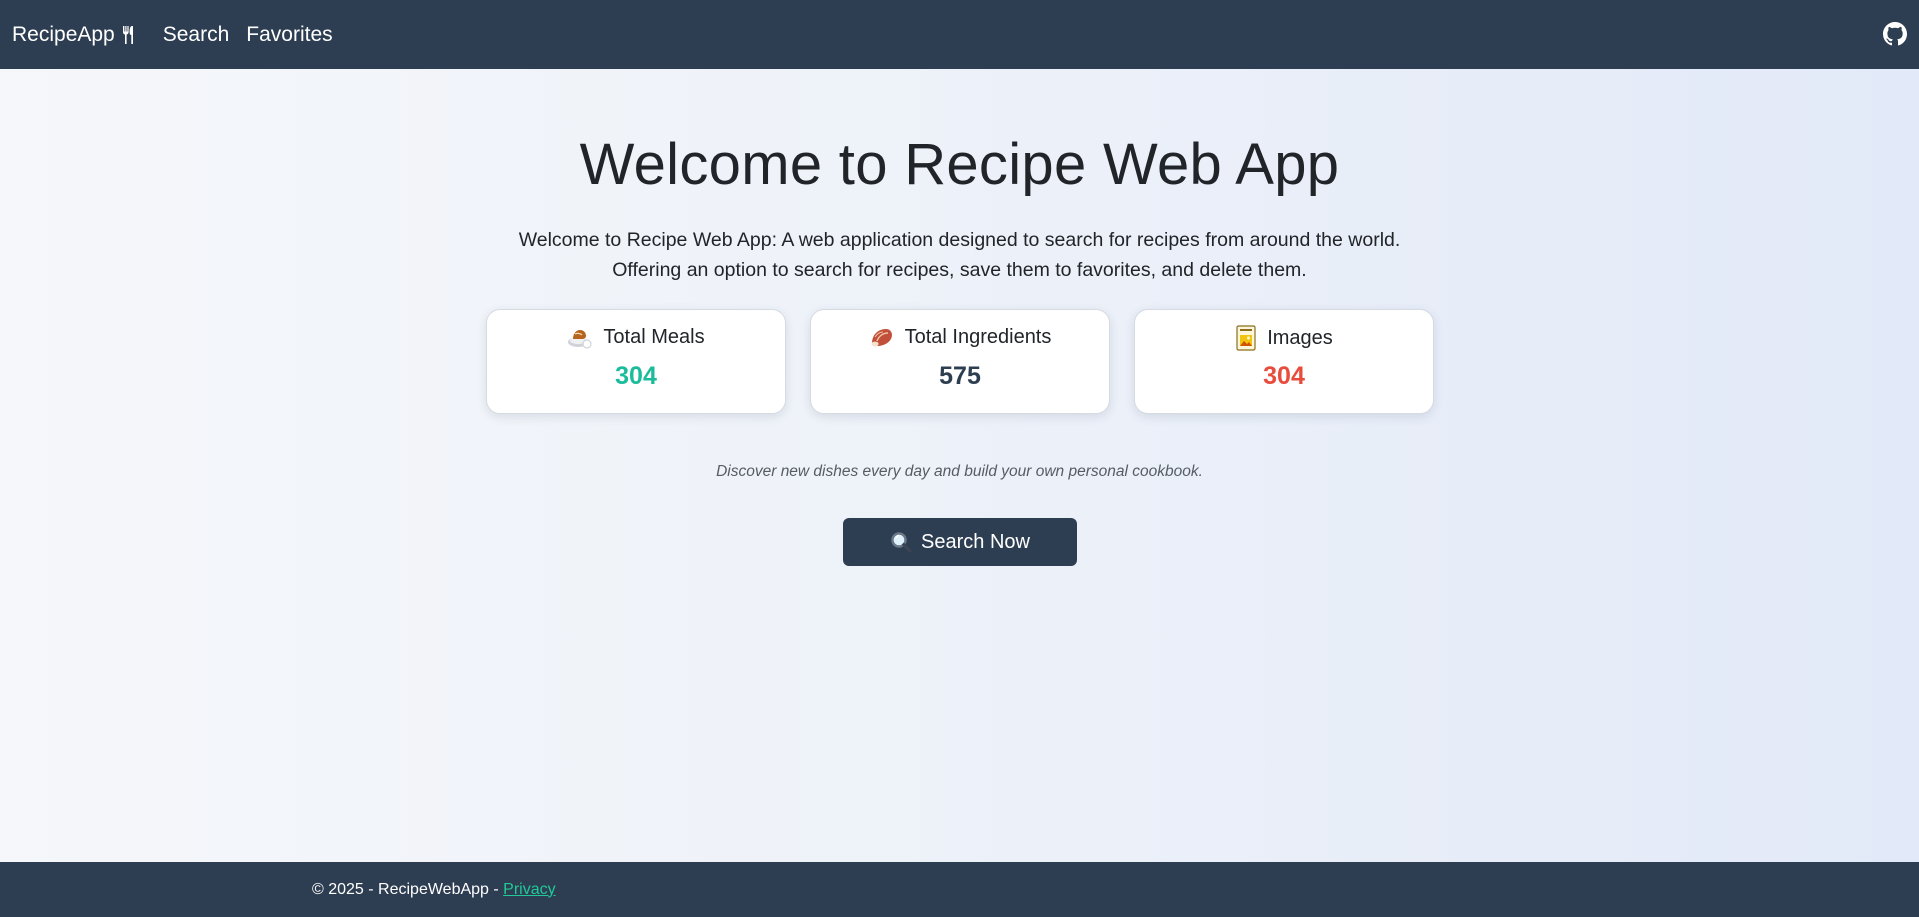  What do you see at coordinates (959, 164) in the screenshot?
I see `page-title: Welcome to Recipe Web App` at bounding box center [959, 164].